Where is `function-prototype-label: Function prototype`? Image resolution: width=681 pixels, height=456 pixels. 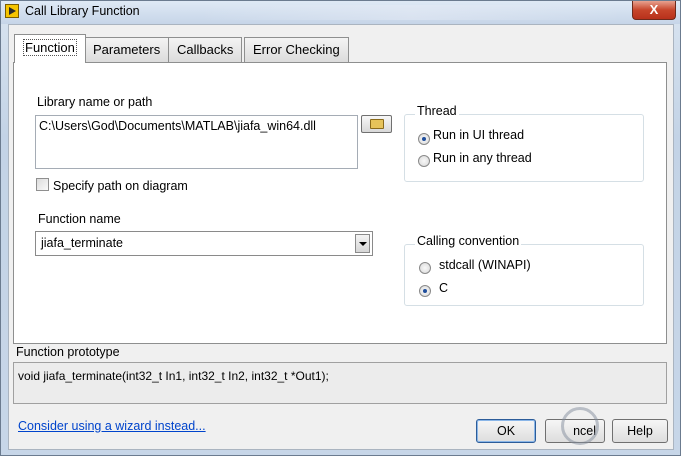 function-prototype-label: Function prototype is located at coordinates (68, 352).